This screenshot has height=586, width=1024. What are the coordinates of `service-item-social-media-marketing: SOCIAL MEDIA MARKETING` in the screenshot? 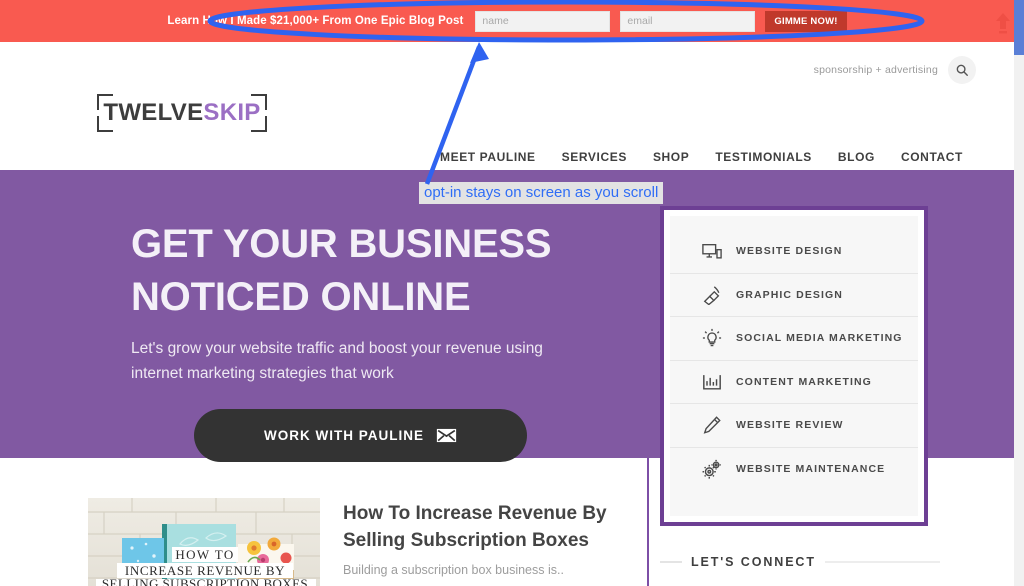 It's located at (794, 339).